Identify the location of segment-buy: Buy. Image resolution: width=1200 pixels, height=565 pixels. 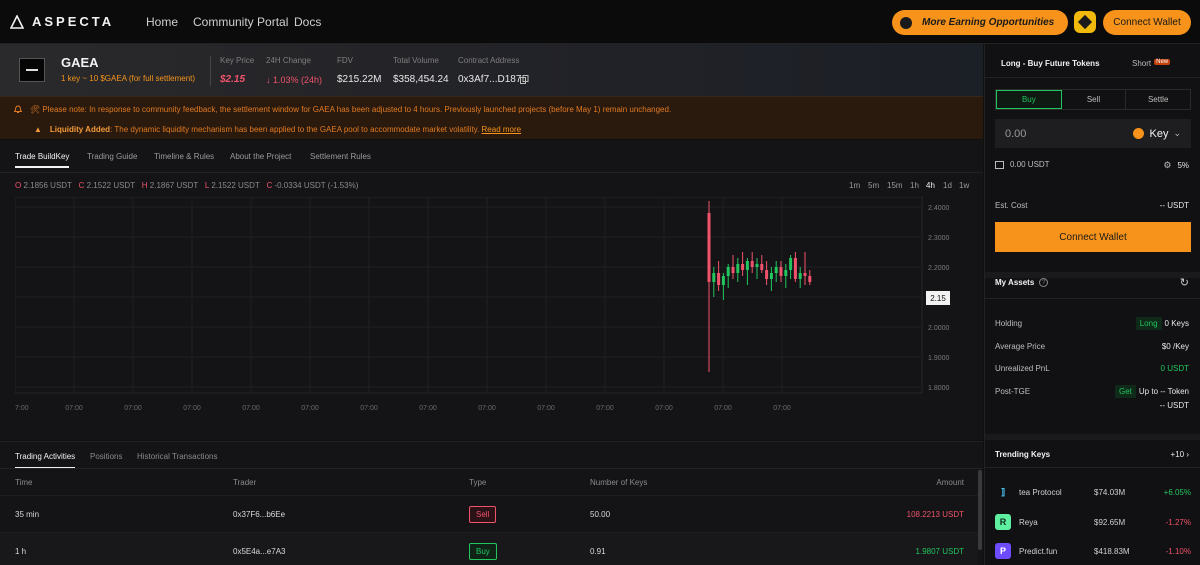
(1029, 99).